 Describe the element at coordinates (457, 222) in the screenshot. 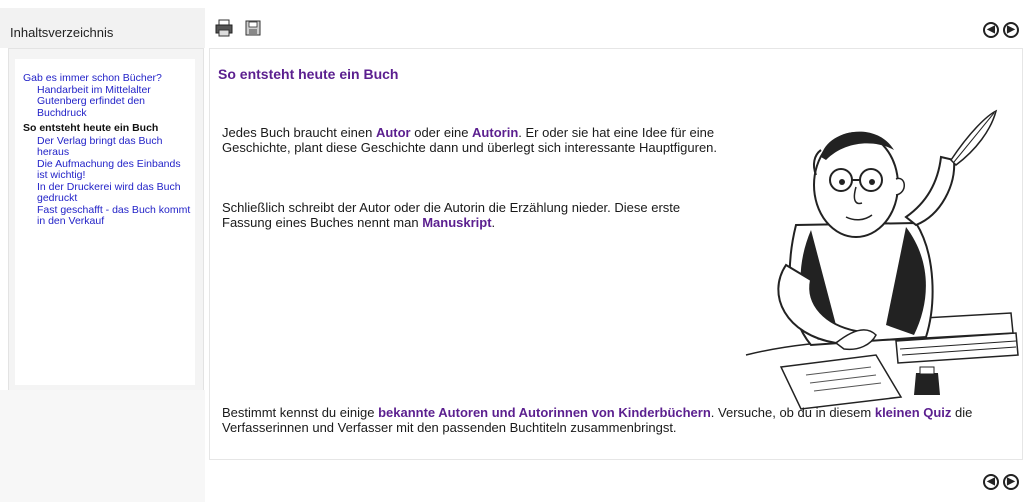

I see `keyword-manuskript: Manuskript` at that location.